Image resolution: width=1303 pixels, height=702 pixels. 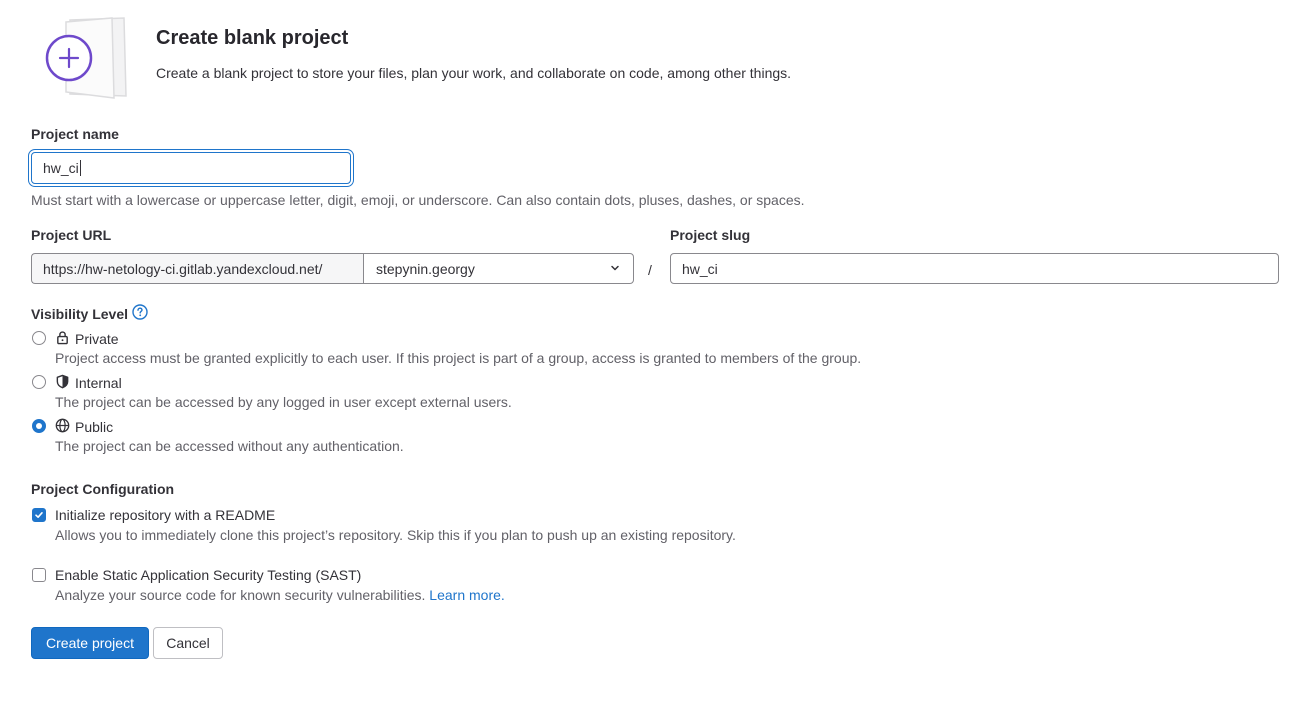 I want to click on visibility-private-label: Private, so click(x=97, y=339).